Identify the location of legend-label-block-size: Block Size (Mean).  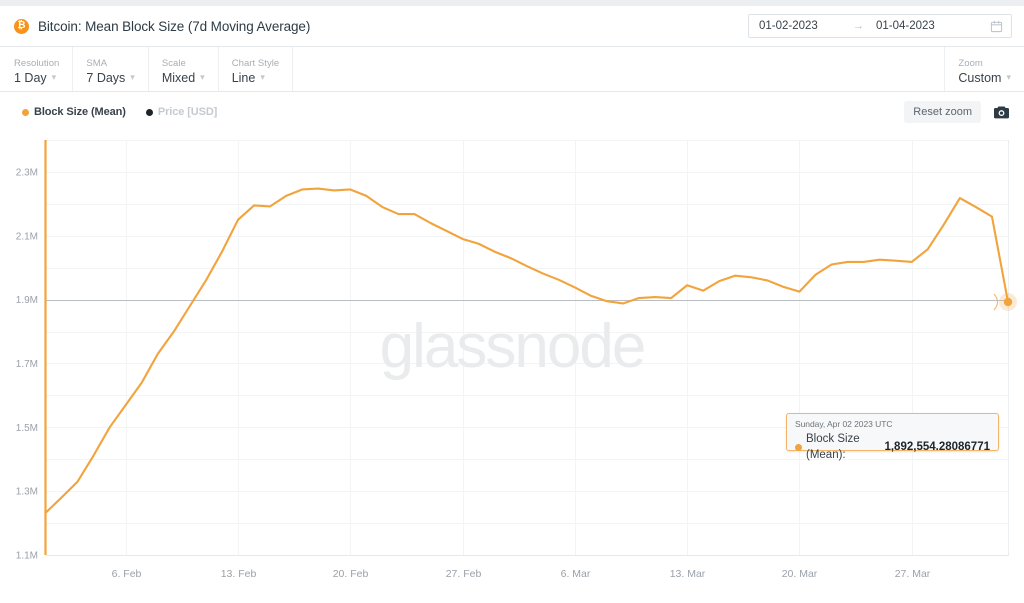
(80, 112).